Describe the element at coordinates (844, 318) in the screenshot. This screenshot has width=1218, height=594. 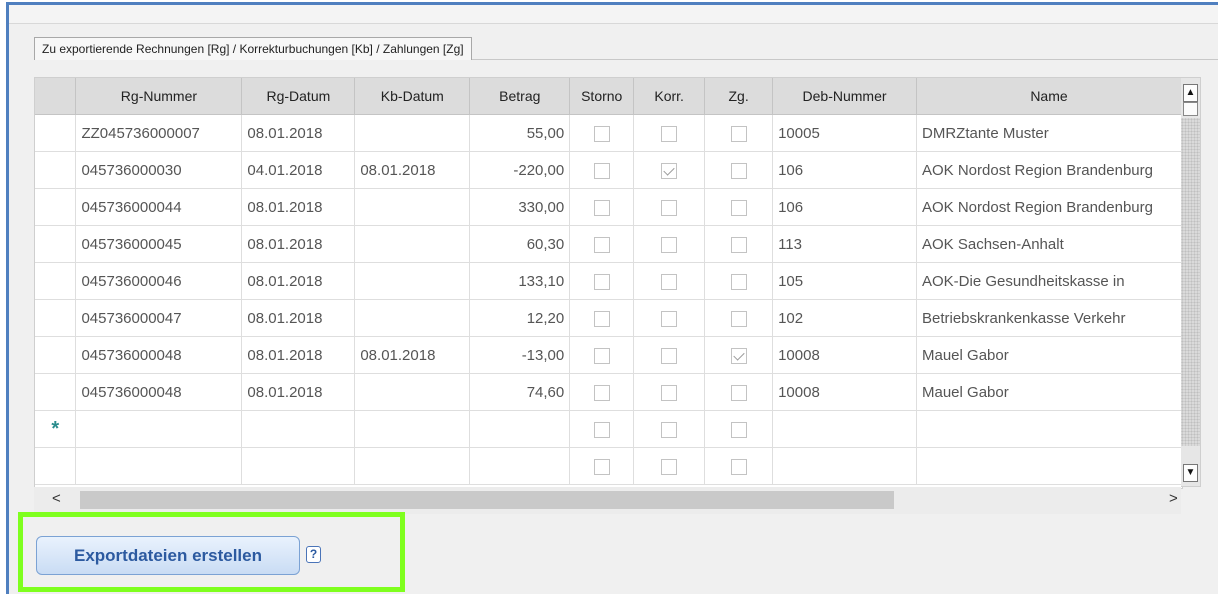
I see `cell-deb-nummer: 102` at that location.